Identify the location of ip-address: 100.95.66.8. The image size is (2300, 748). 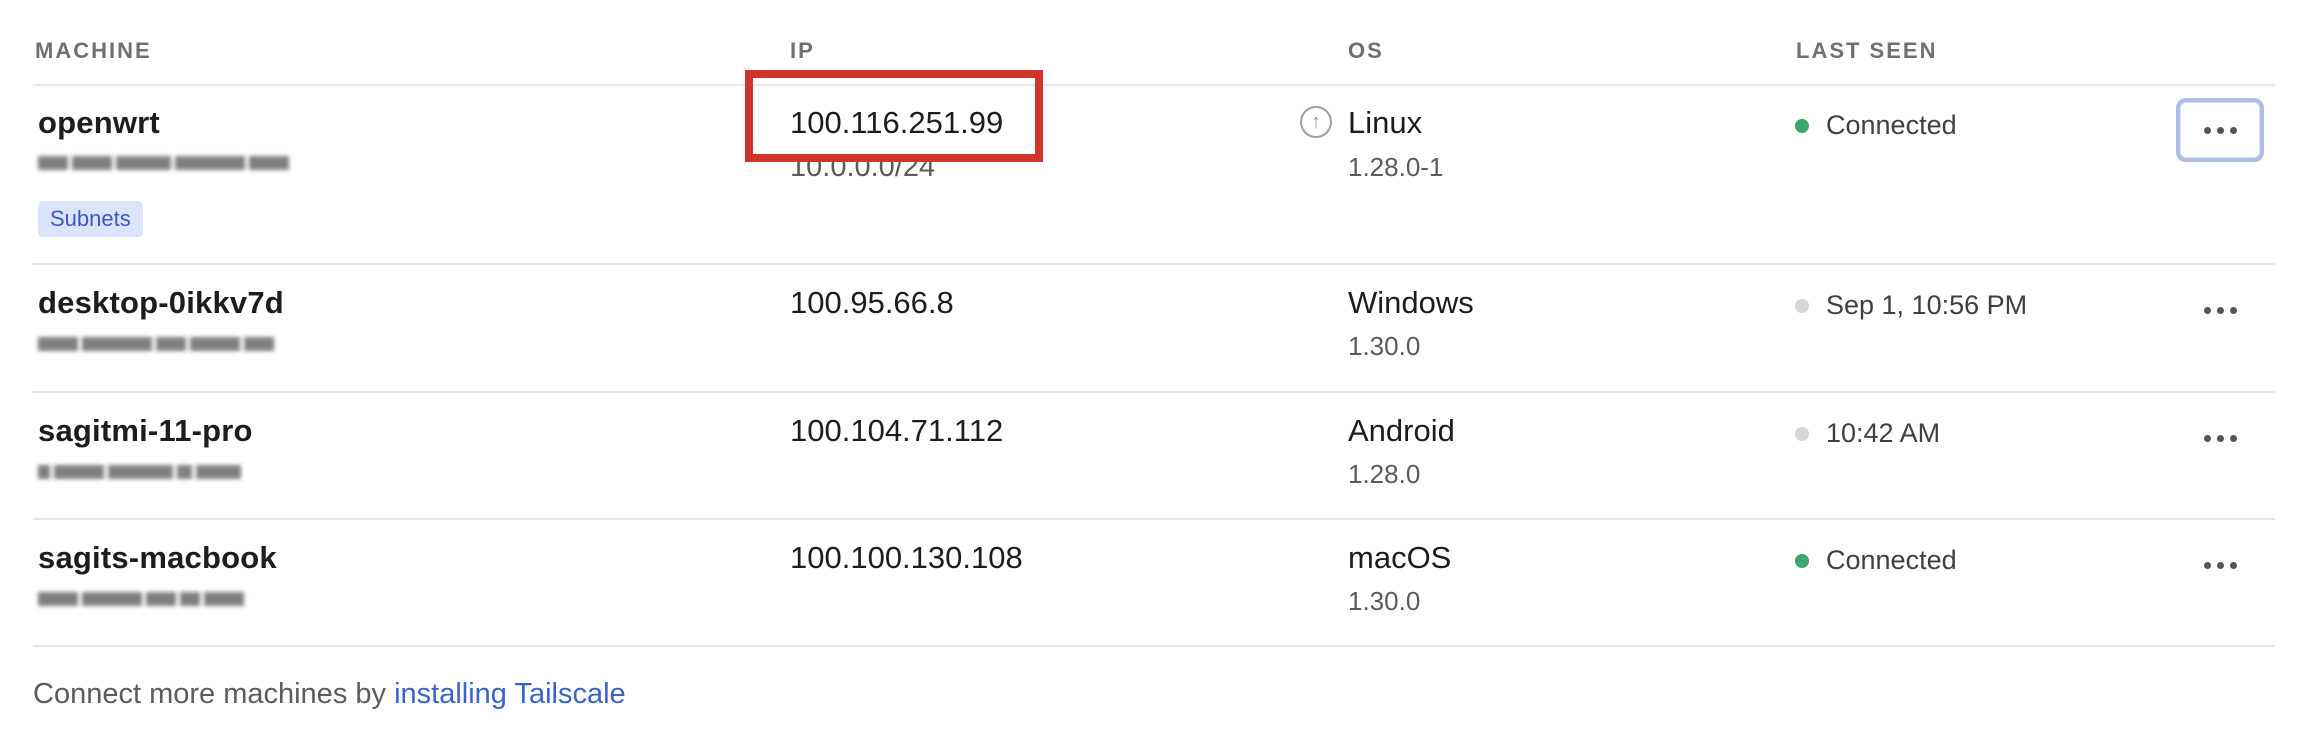
(872, 303).